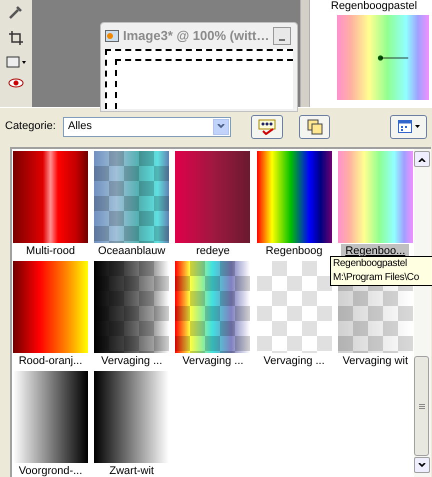 The height and width of the screenshot is (477, 432). What do you see at coordinates (131, 470) in the screenshot?
I see `gradient-label: Zwart-wit` at bounding box center [131, 470].